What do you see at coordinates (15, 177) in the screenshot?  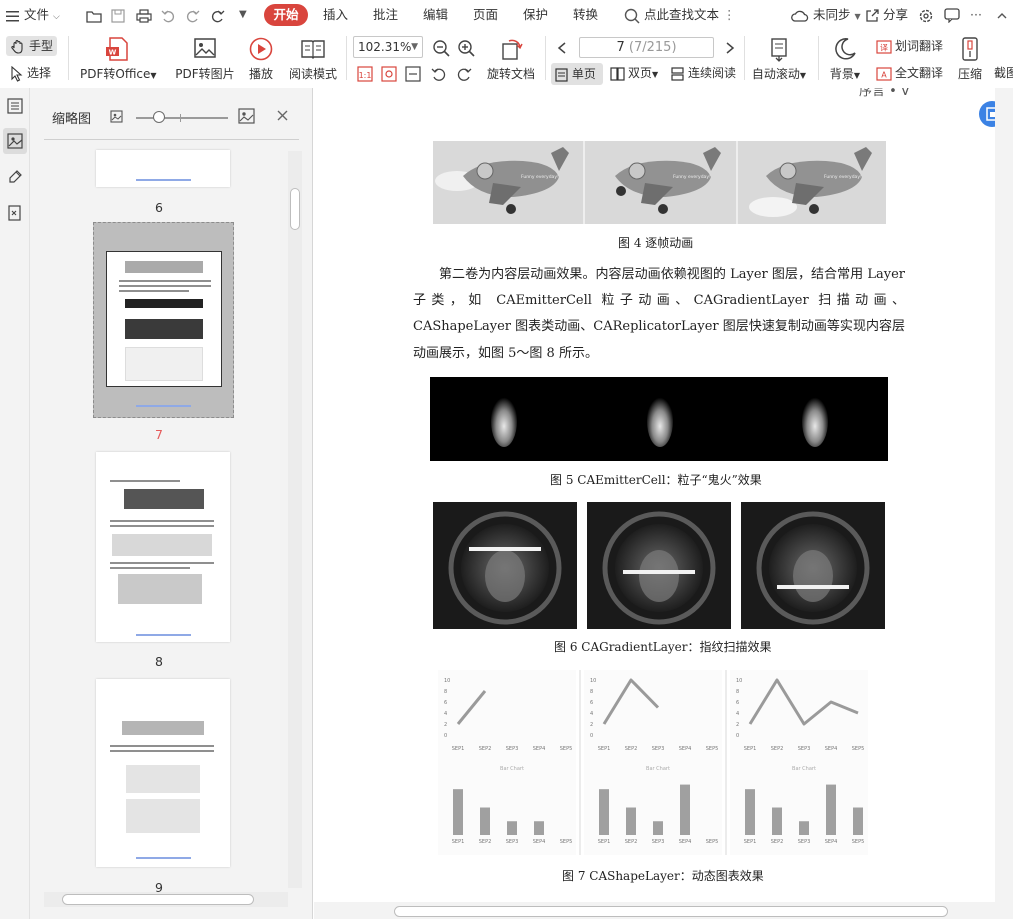 I see `annotation-icon` at bounding box center [15, 177].